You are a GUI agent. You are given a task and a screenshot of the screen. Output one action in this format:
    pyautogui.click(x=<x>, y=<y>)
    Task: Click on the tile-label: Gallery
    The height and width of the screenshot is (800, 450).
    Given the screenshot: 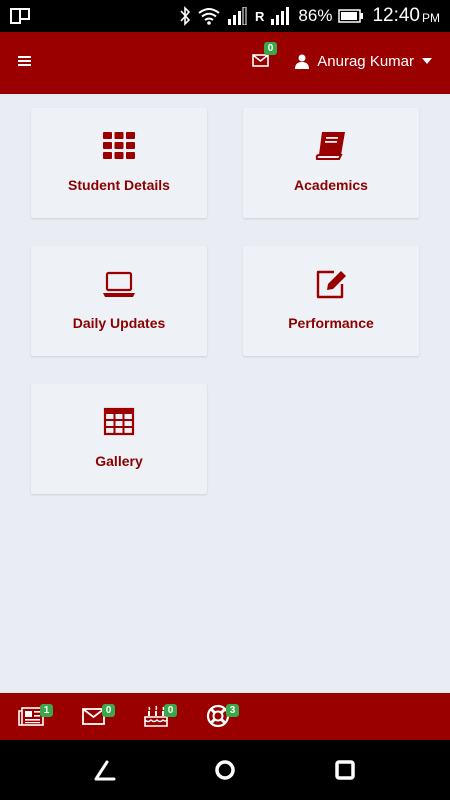 What is the action you would take?
    pyautogui.click(x=119, y=461)
    